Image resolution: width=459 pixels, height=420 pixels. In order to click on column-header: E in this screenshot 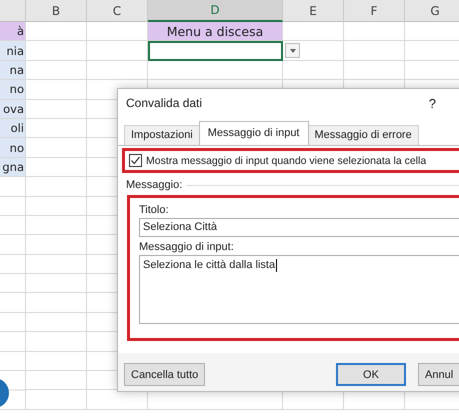, I will do `click(313, 11)`.